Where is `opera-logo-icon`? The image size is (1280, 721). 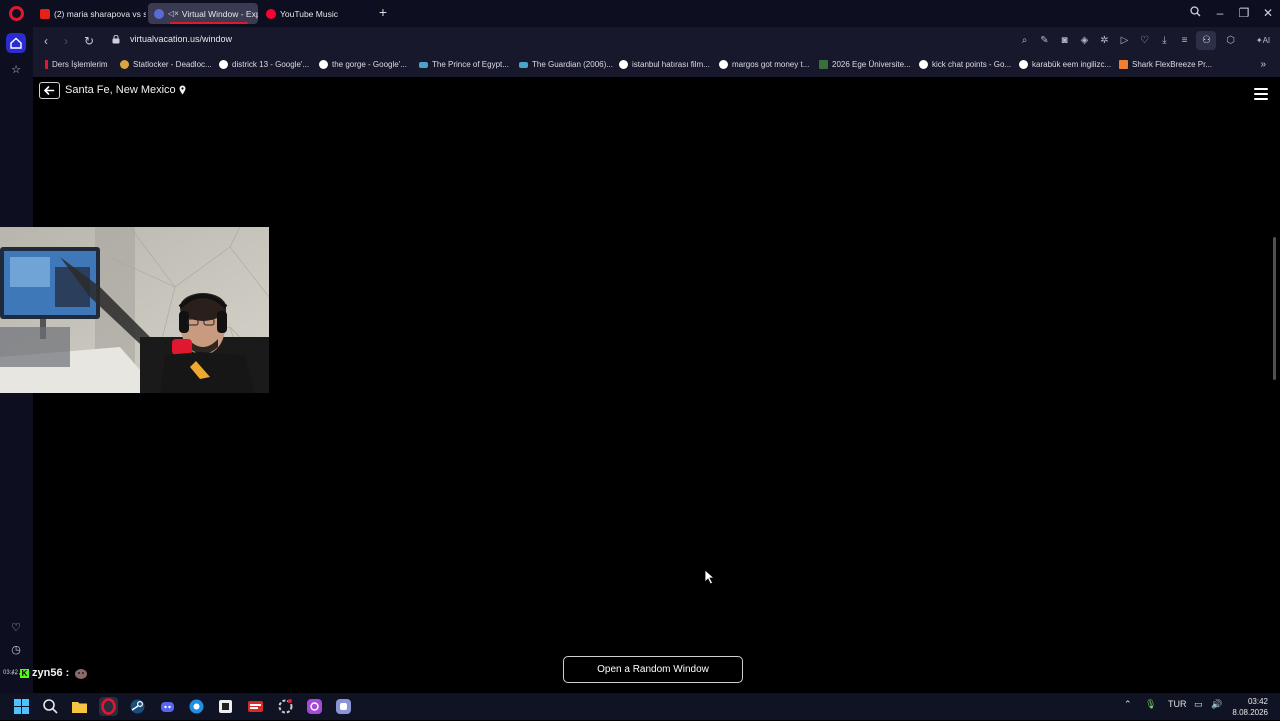 opera-logo-icon is located at coordinates (16, 13).